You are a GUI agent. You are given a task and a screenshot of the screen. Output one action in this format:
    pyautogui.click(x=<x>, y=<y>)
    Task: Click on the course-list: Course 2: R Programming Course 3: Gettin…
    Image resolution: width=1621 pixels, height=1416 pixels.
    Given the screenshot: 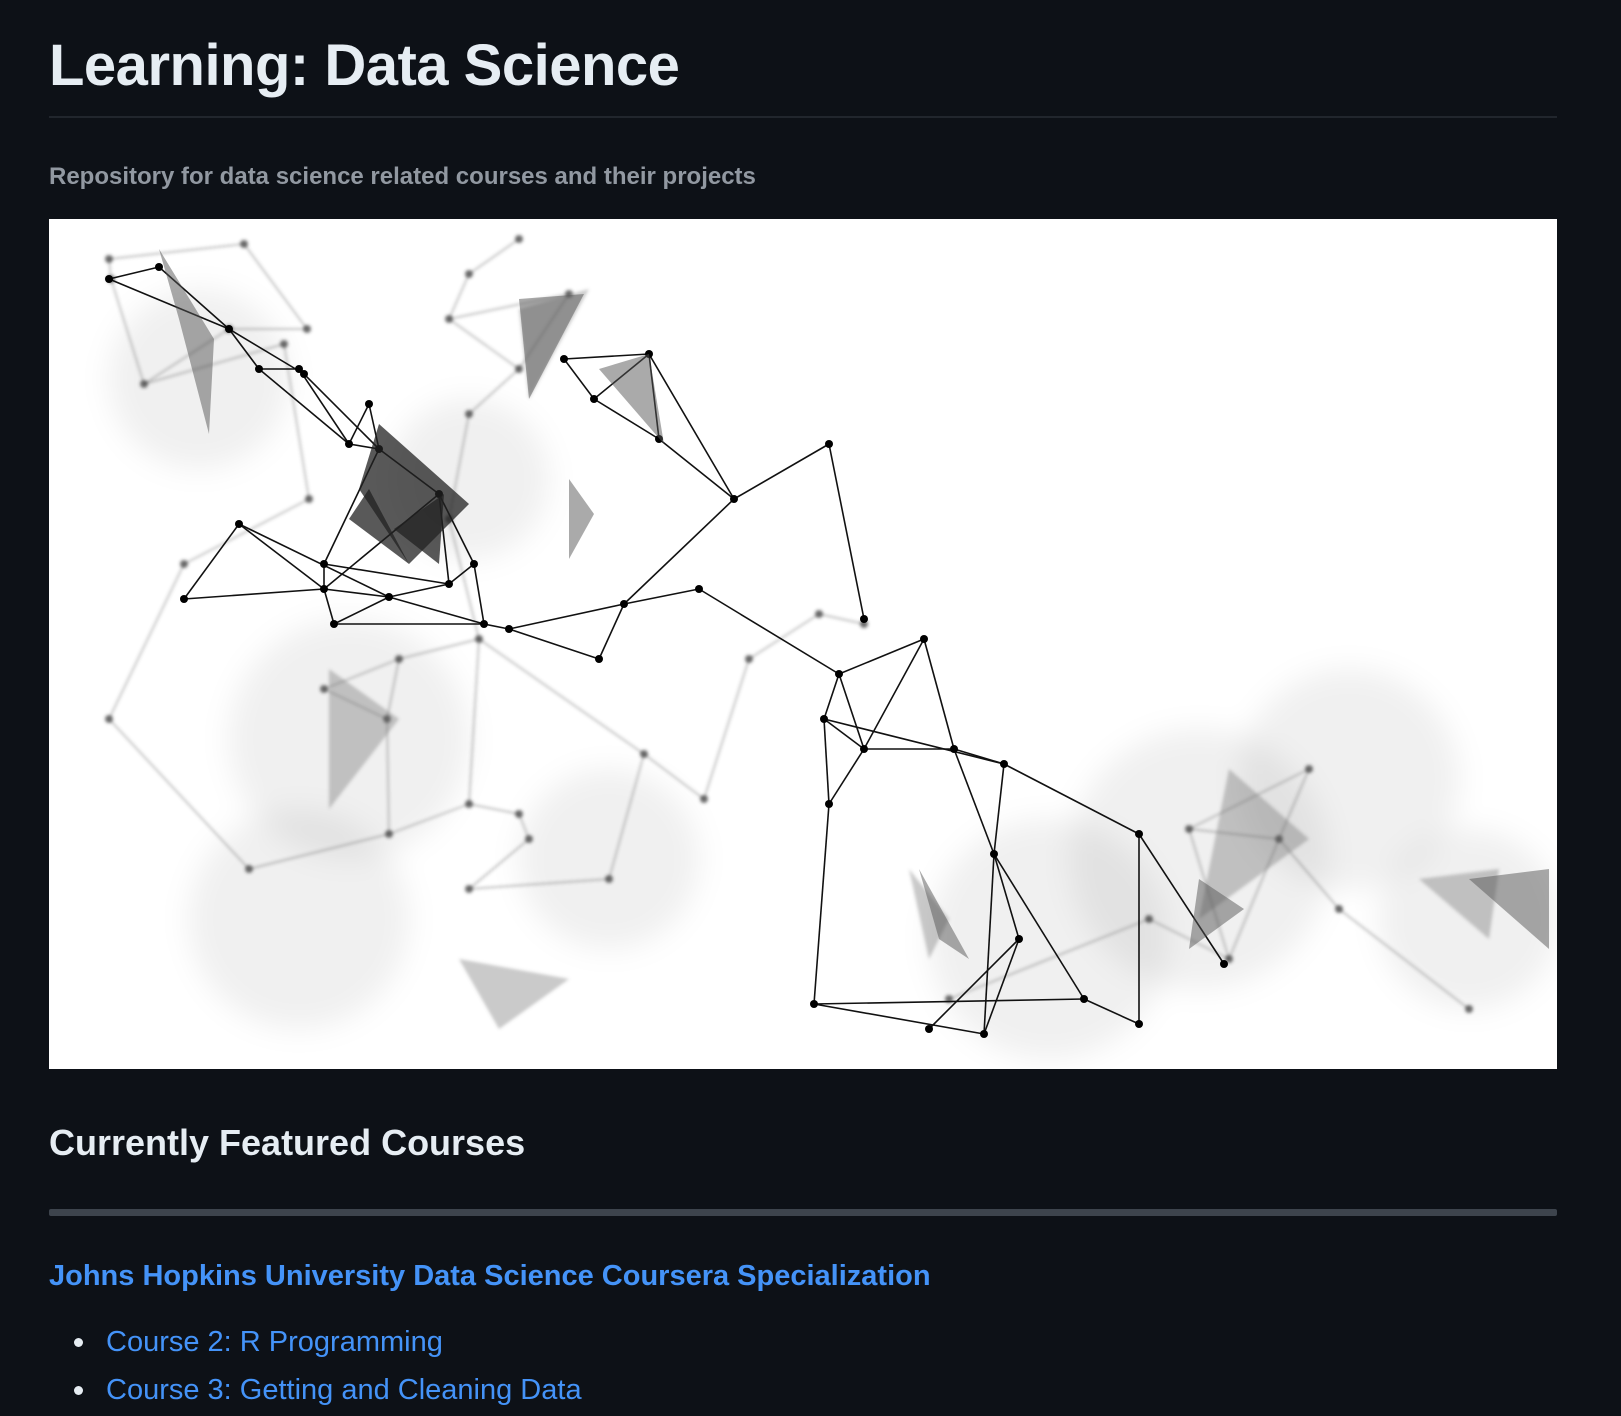 What is the action you would take?
    pyautogui.click(x=803, y=1370)
    